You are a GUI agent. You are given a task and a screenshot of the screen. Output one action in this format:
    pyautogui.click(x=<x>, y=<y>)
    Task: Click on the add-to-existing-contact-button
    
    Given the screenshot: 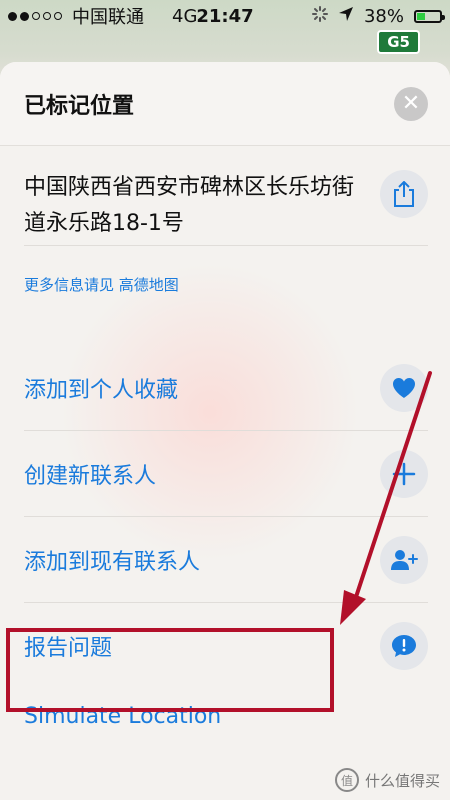 What is the action you would take?
    pyautogui.click(x=404, y=559)
    